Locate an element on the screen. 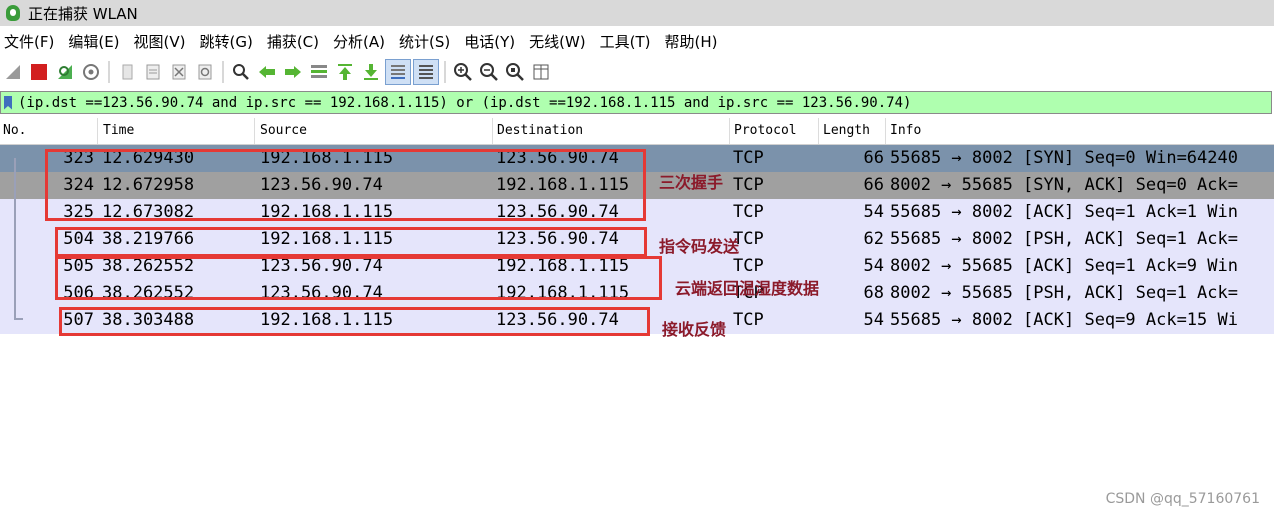 The image size is (1274, 515). go-back-icon is located at coordinates (267, 72).